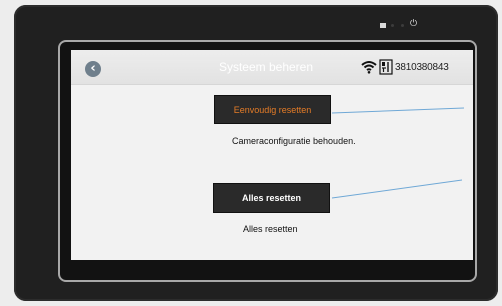 This screenshot has height=306, width=502. What do you see at coordinates (369, 67) in the screenshot?
I see `wifi-icon` at bounding box center [369, 67].